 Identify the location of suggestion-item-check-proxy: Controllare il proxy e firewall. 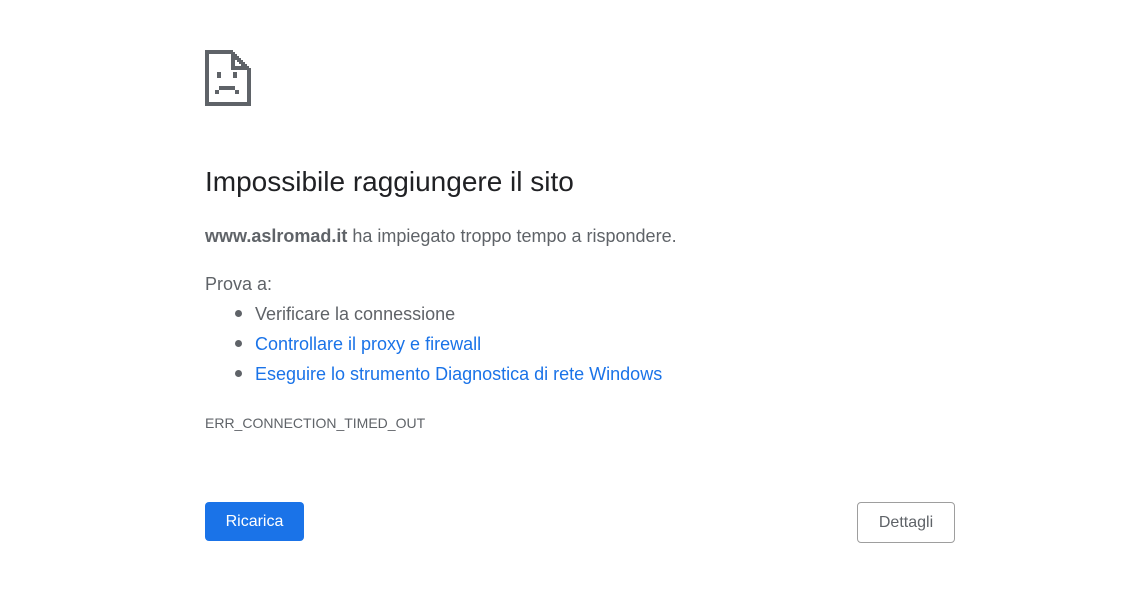
(433, 347).